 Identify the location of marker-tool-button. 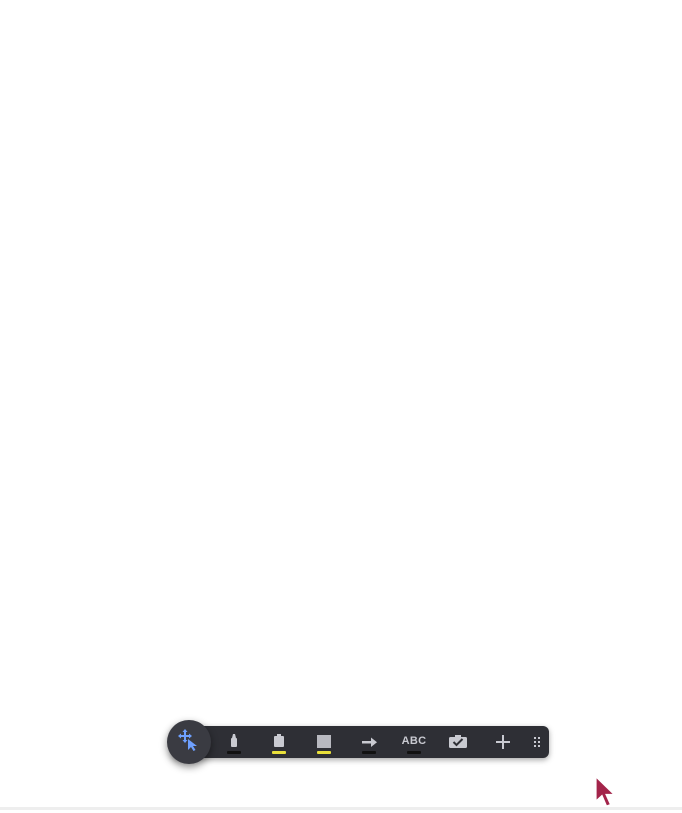
(234, 742).